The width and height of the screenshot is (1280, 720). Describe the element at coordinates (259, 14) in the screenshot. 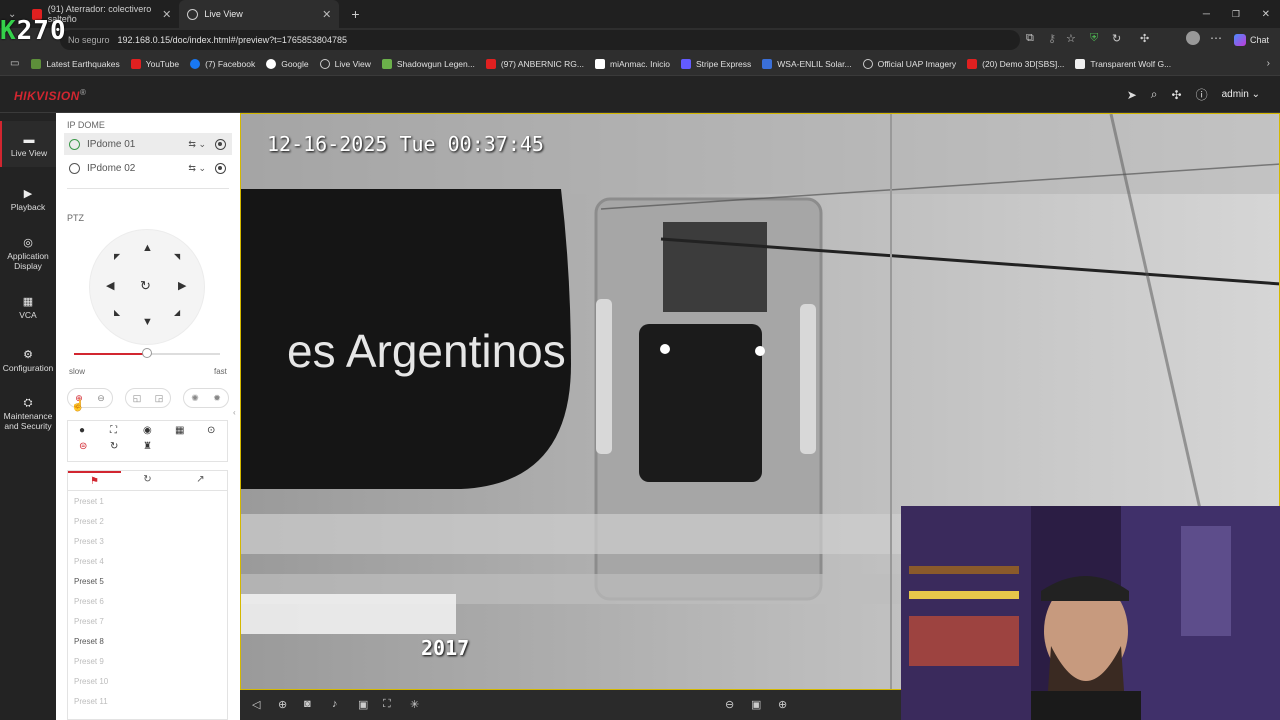

I see `tab-live-view: Live View ✕` at that location.